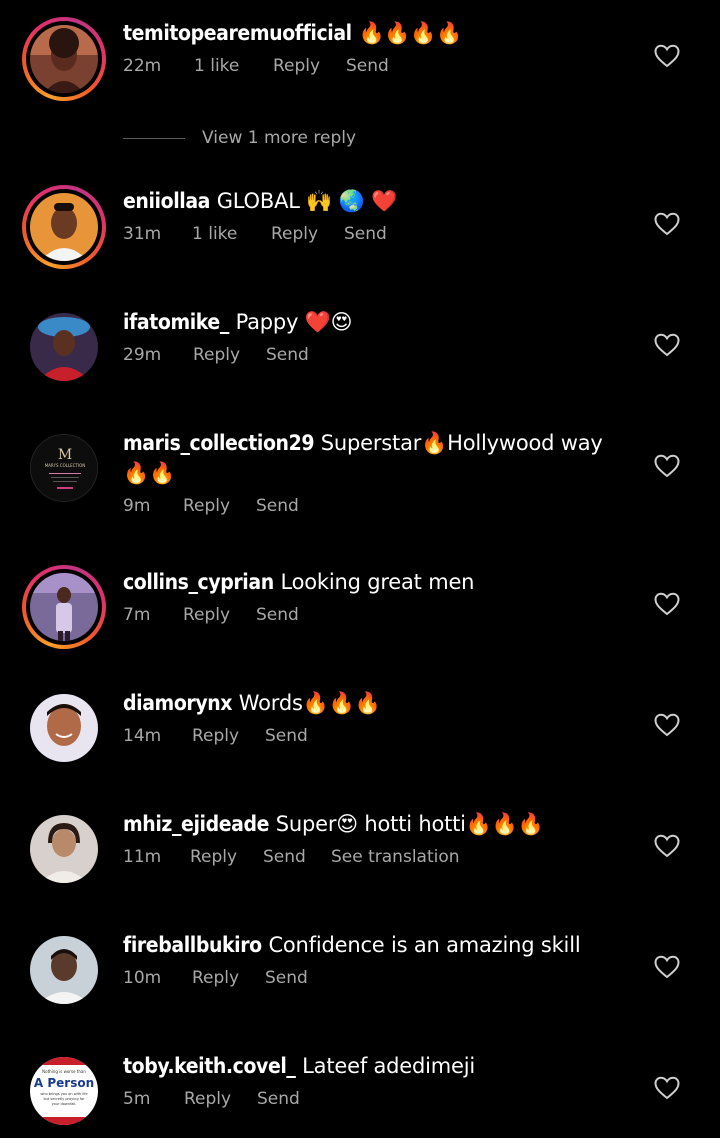 Image resolution: width=720 pixels, height=1138 pixels. Describe the element at coordinates (64, 1083) in the screenshot. I see `quote-line-2: A Person` at that location.